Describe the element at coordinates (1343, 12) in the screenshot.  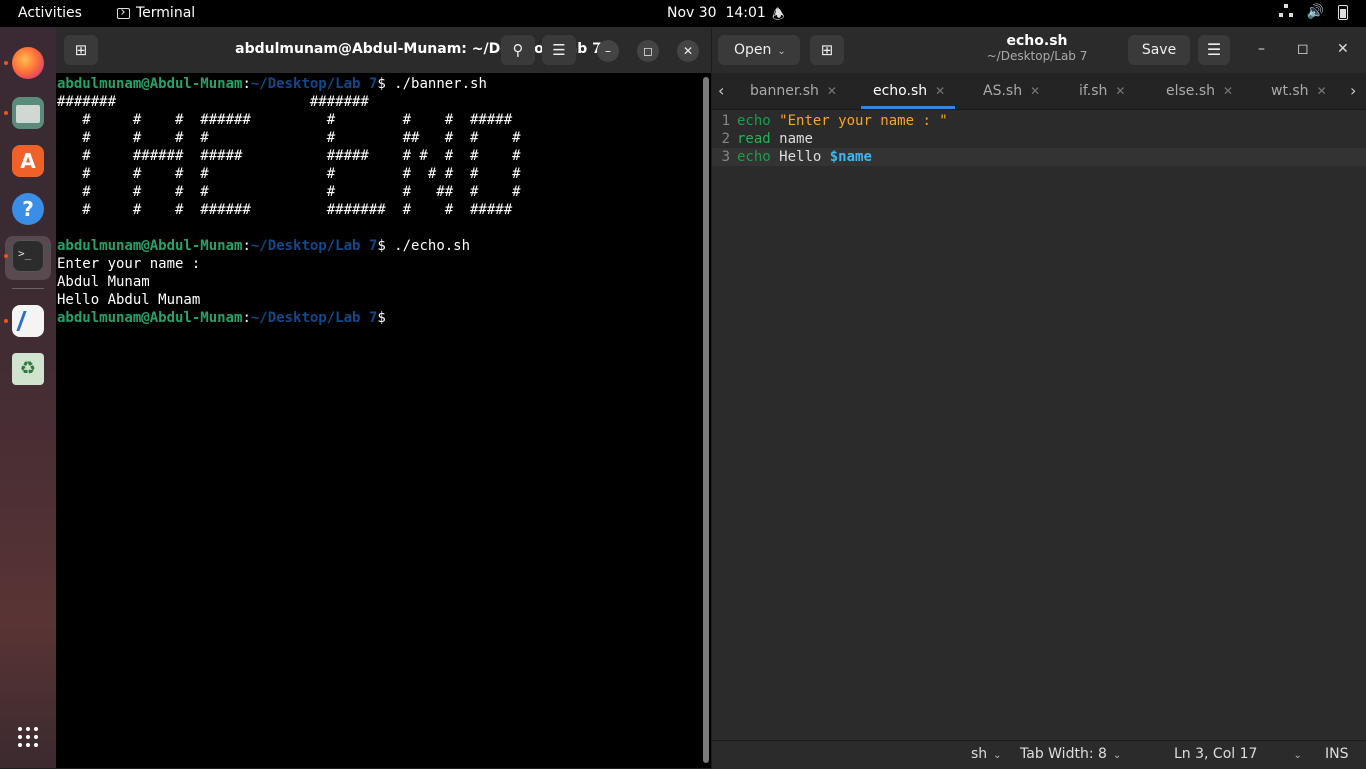
I see `battery-icon` at that location.